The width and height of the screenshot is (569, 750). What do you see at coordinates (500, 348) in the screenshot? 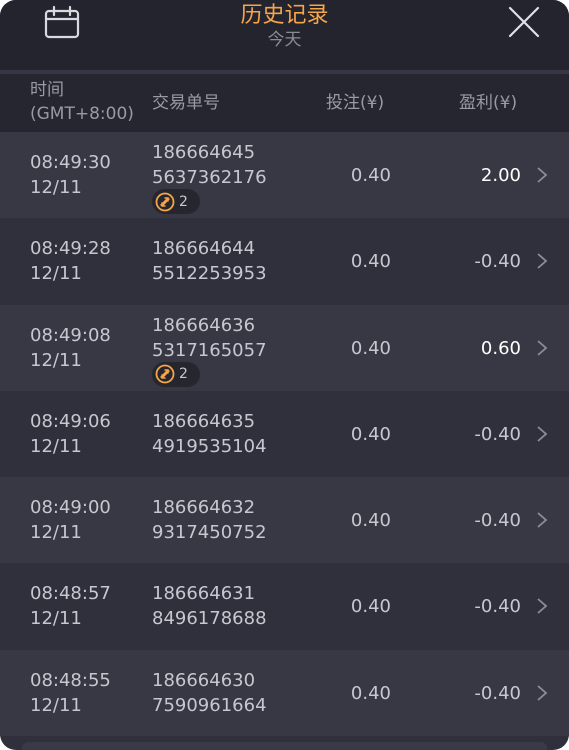
I see `row-profit: 0.60` at bounding box center [500, 348].